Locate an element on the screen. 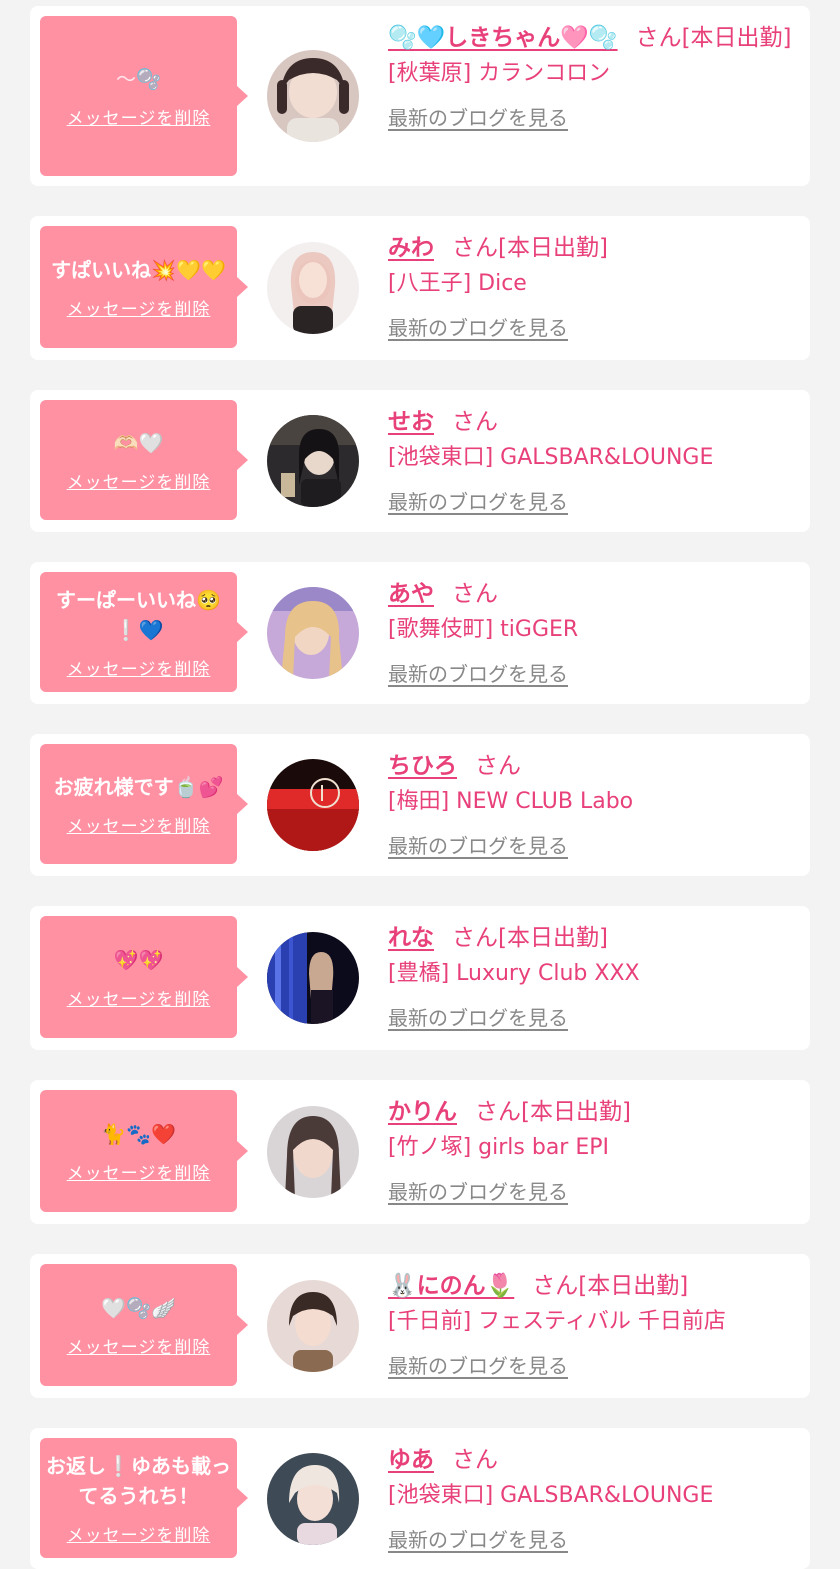 The image size is (840, 1569). message-bubble: すーぱーいいね🥺❕💙 メッセージを削除 is located at coordinates (144, 632).